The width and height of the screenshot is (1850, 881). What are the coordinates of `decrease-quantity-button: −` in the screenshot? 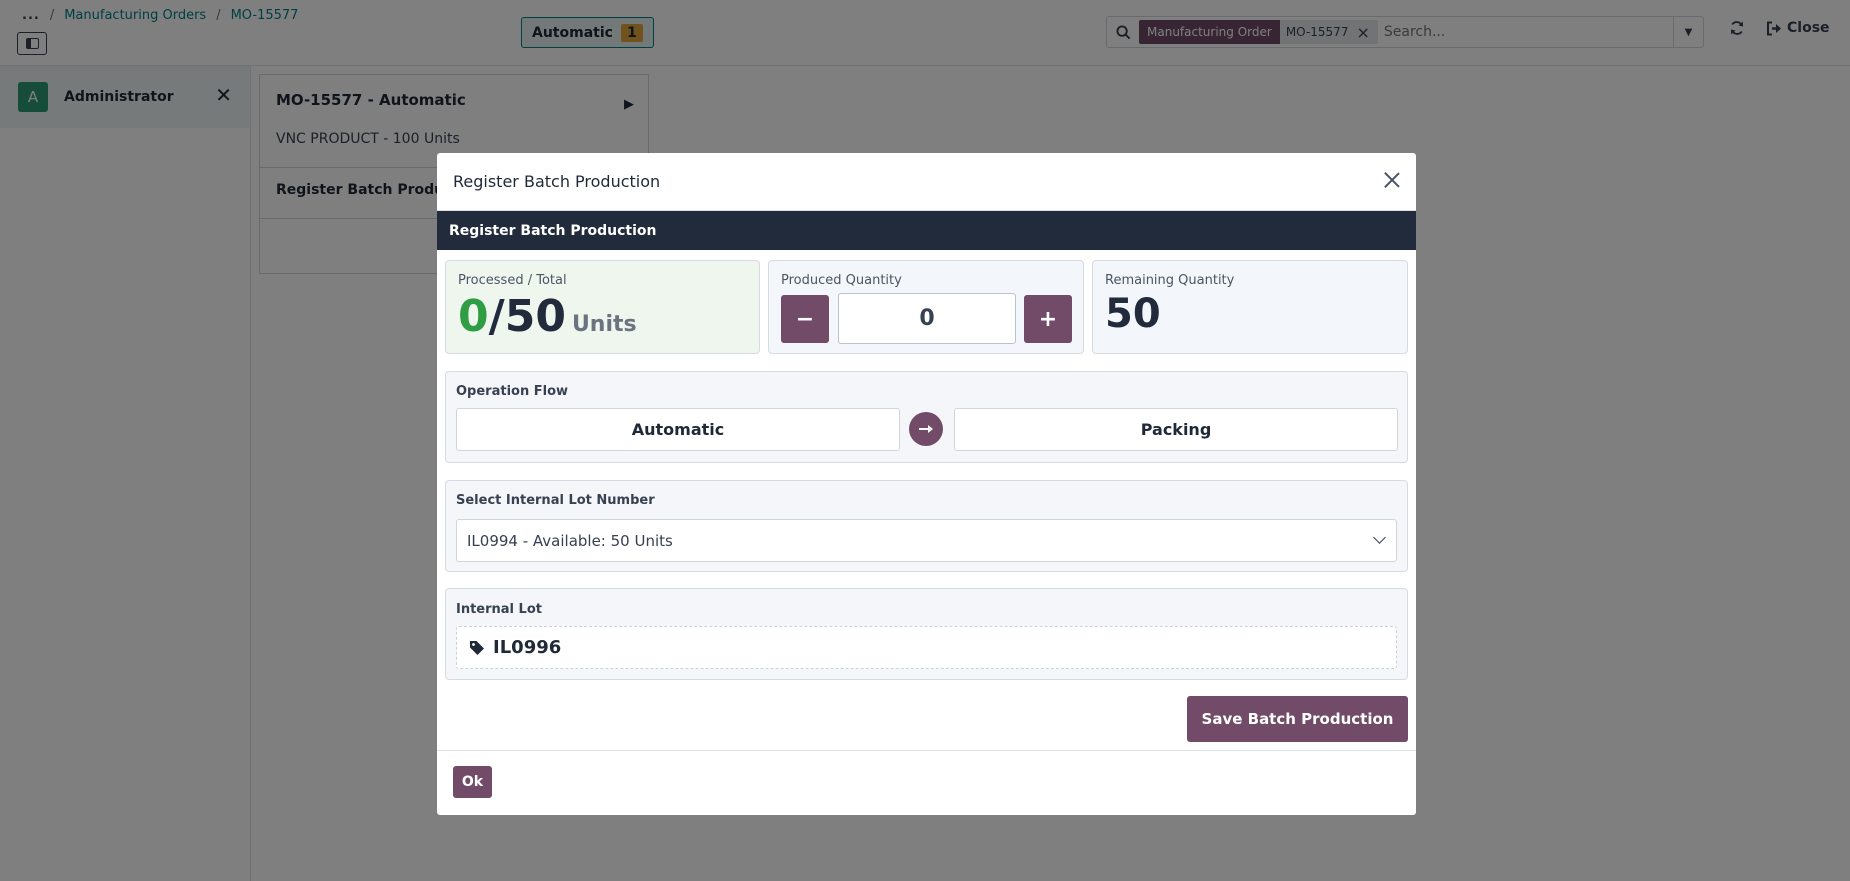 It's located at (805, 319).